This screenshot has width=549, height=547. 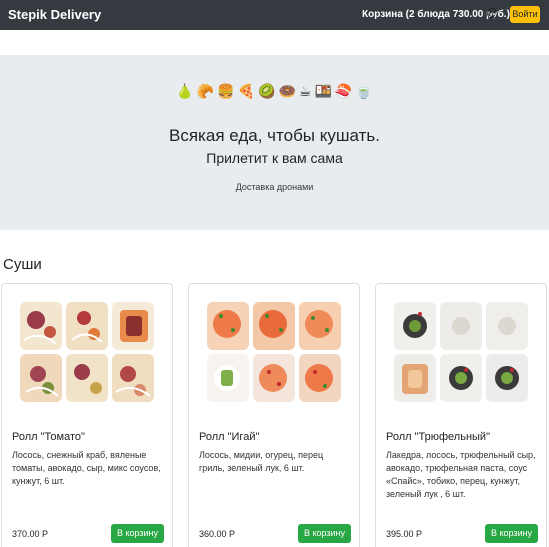 What do you see at coordinates (404, 534) in the screenshot?
I see `product-price: 395.00 Р` at bounding box center [404, 534].